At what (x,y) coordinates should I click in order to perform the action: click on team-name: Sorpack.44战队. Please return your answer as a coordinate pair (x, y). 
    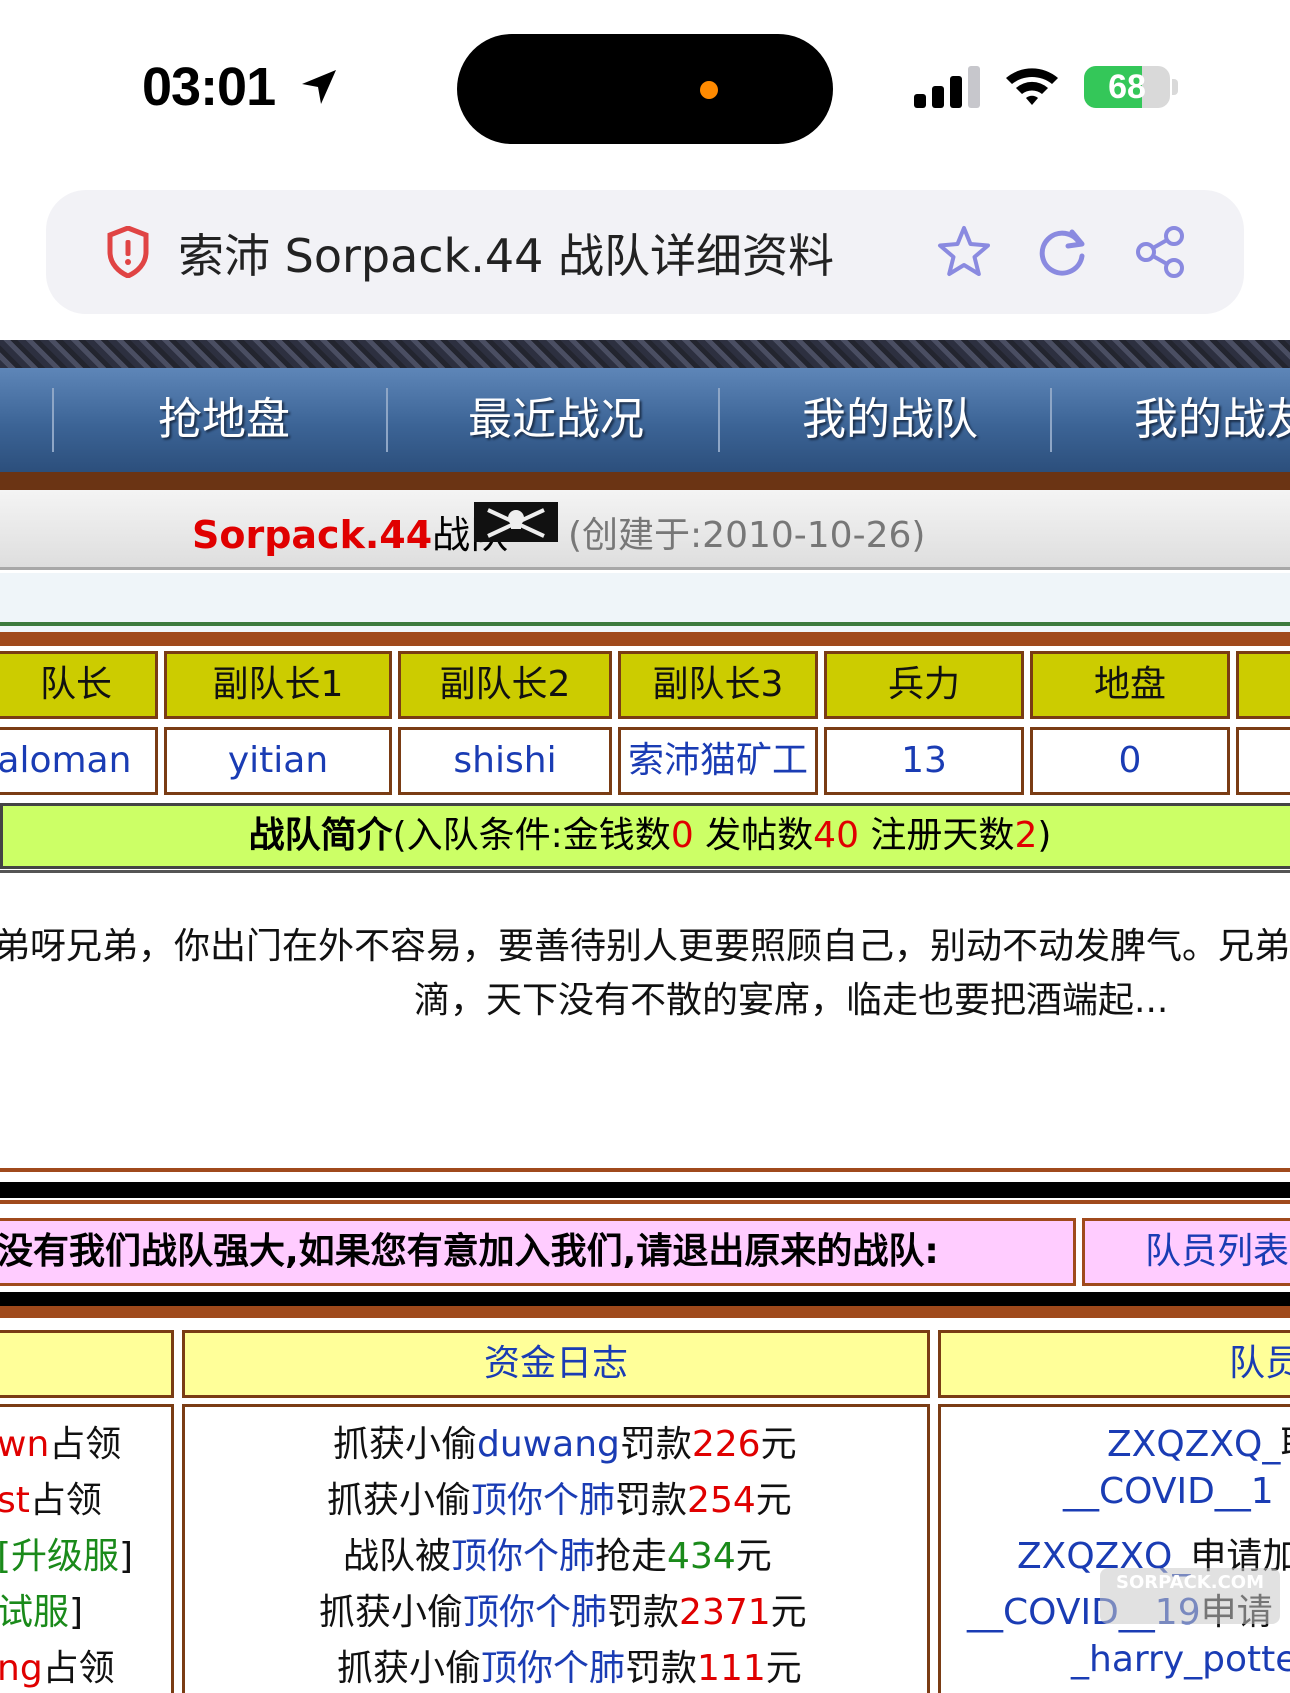
    Looking at the image, I should click on (350, 535).